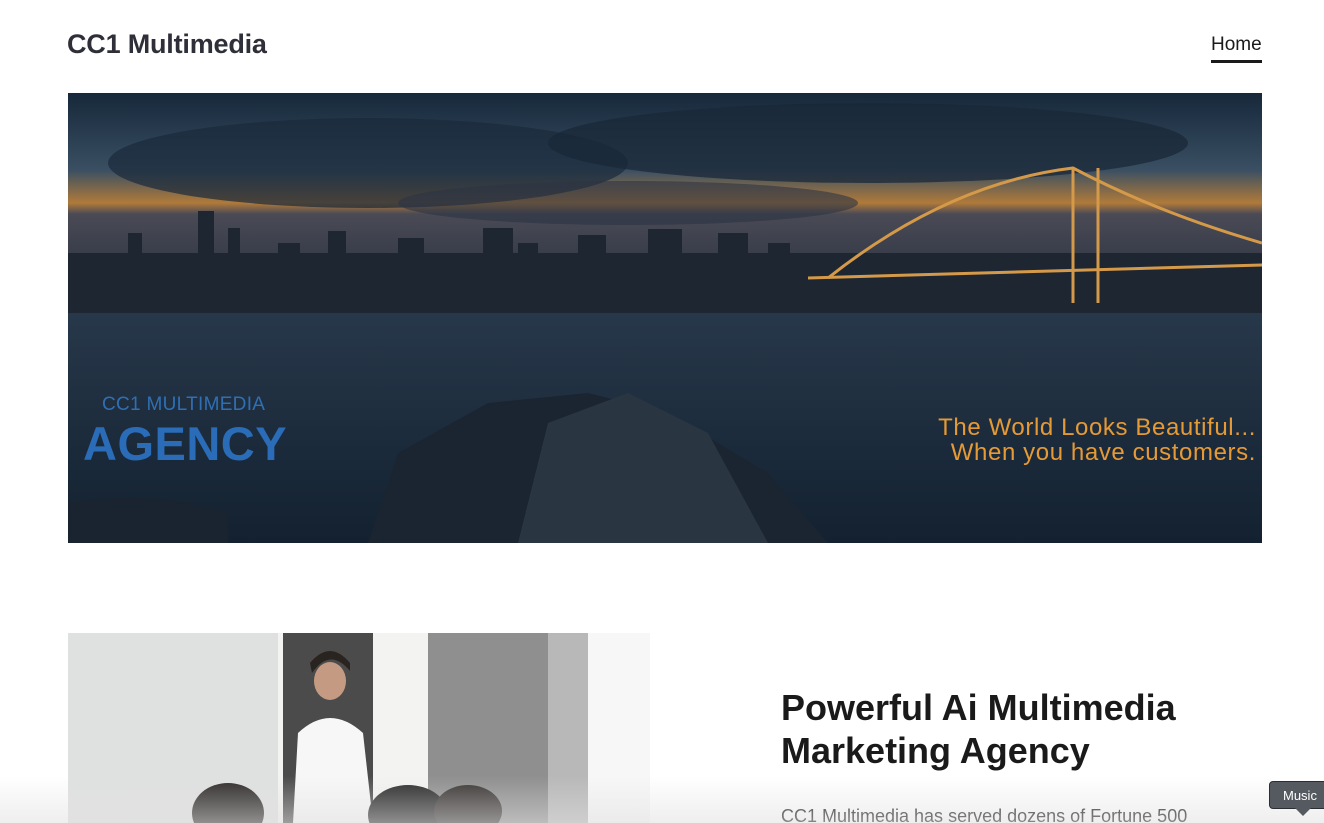 The image size is (1324, 823). I want to click on hero-tagline-line-2: When you have customers., so click(1103, 452).